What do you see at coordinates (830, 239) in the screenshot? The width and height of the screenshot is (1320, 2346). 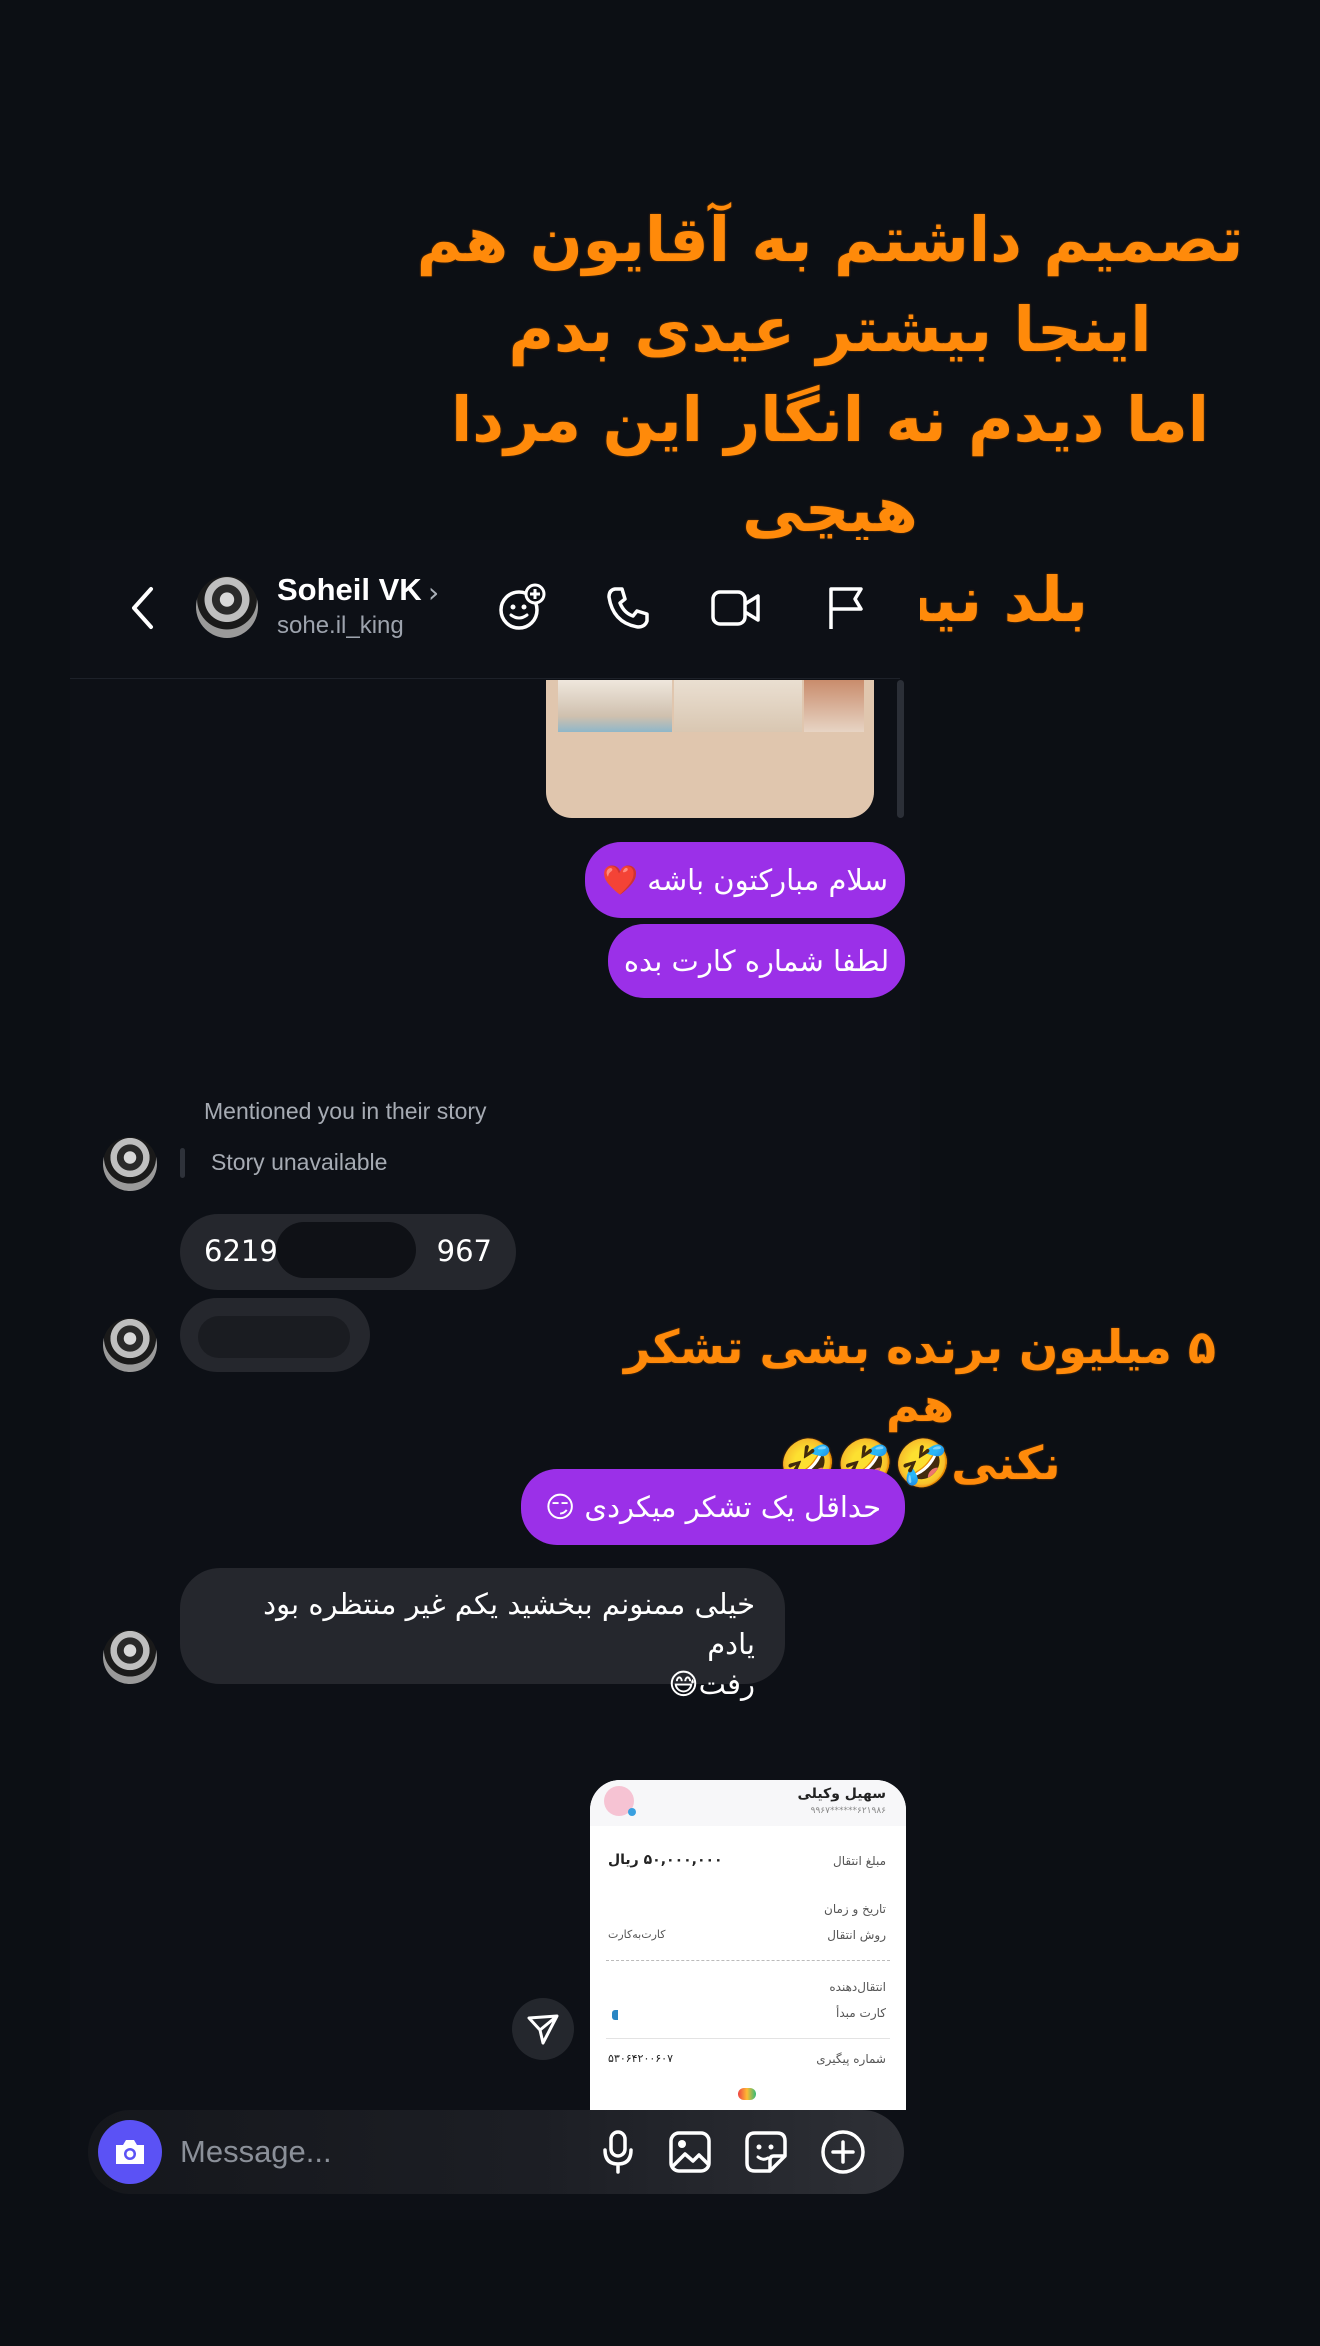 I see `caption-top-line-1: تصمیم داشتم به آقایون هم` at bounding box center [830, 239].